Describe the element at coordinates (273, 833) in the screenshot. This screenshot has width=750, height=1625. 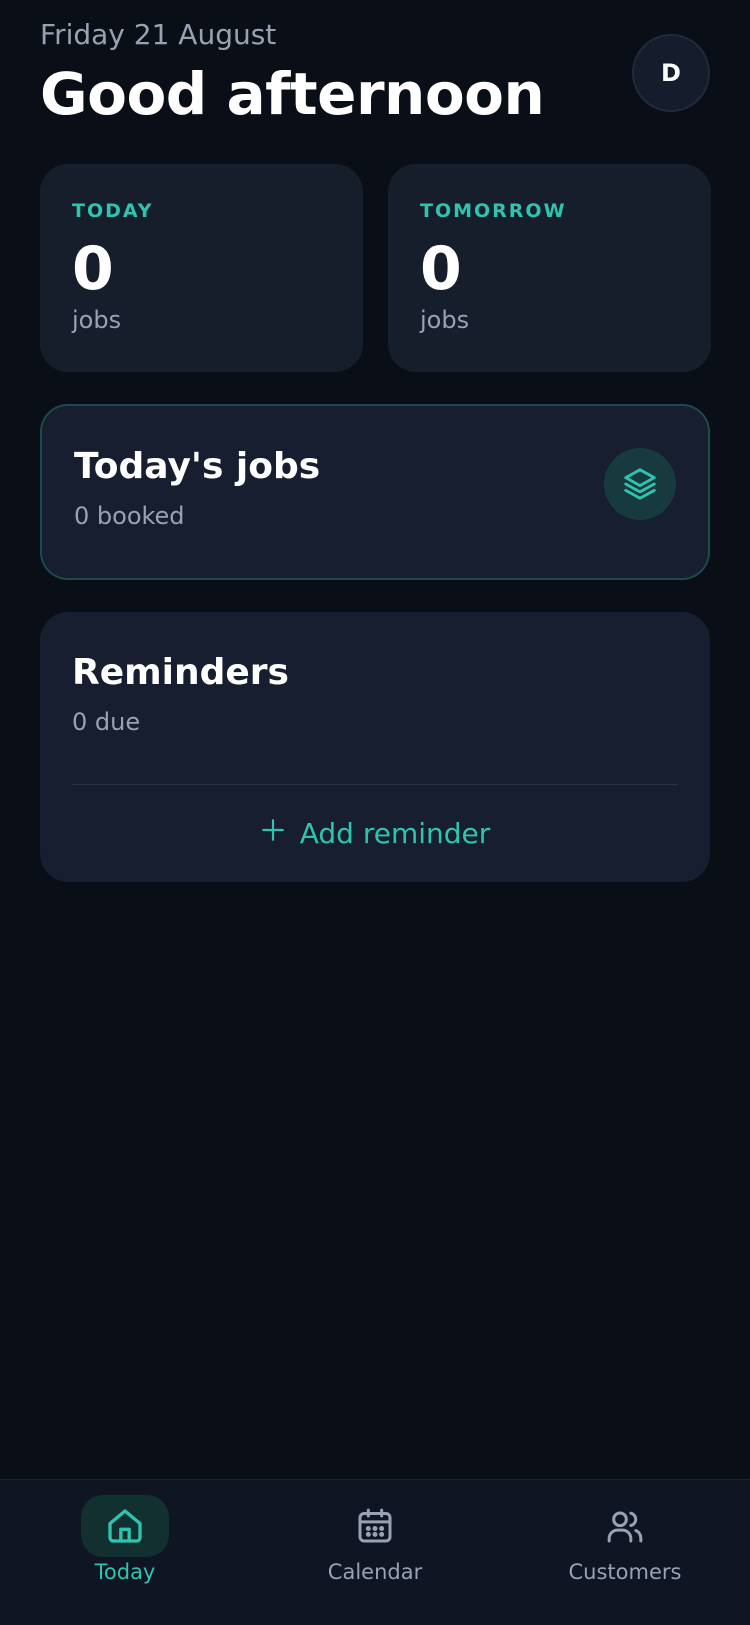
I see `plus-icon` at that location.